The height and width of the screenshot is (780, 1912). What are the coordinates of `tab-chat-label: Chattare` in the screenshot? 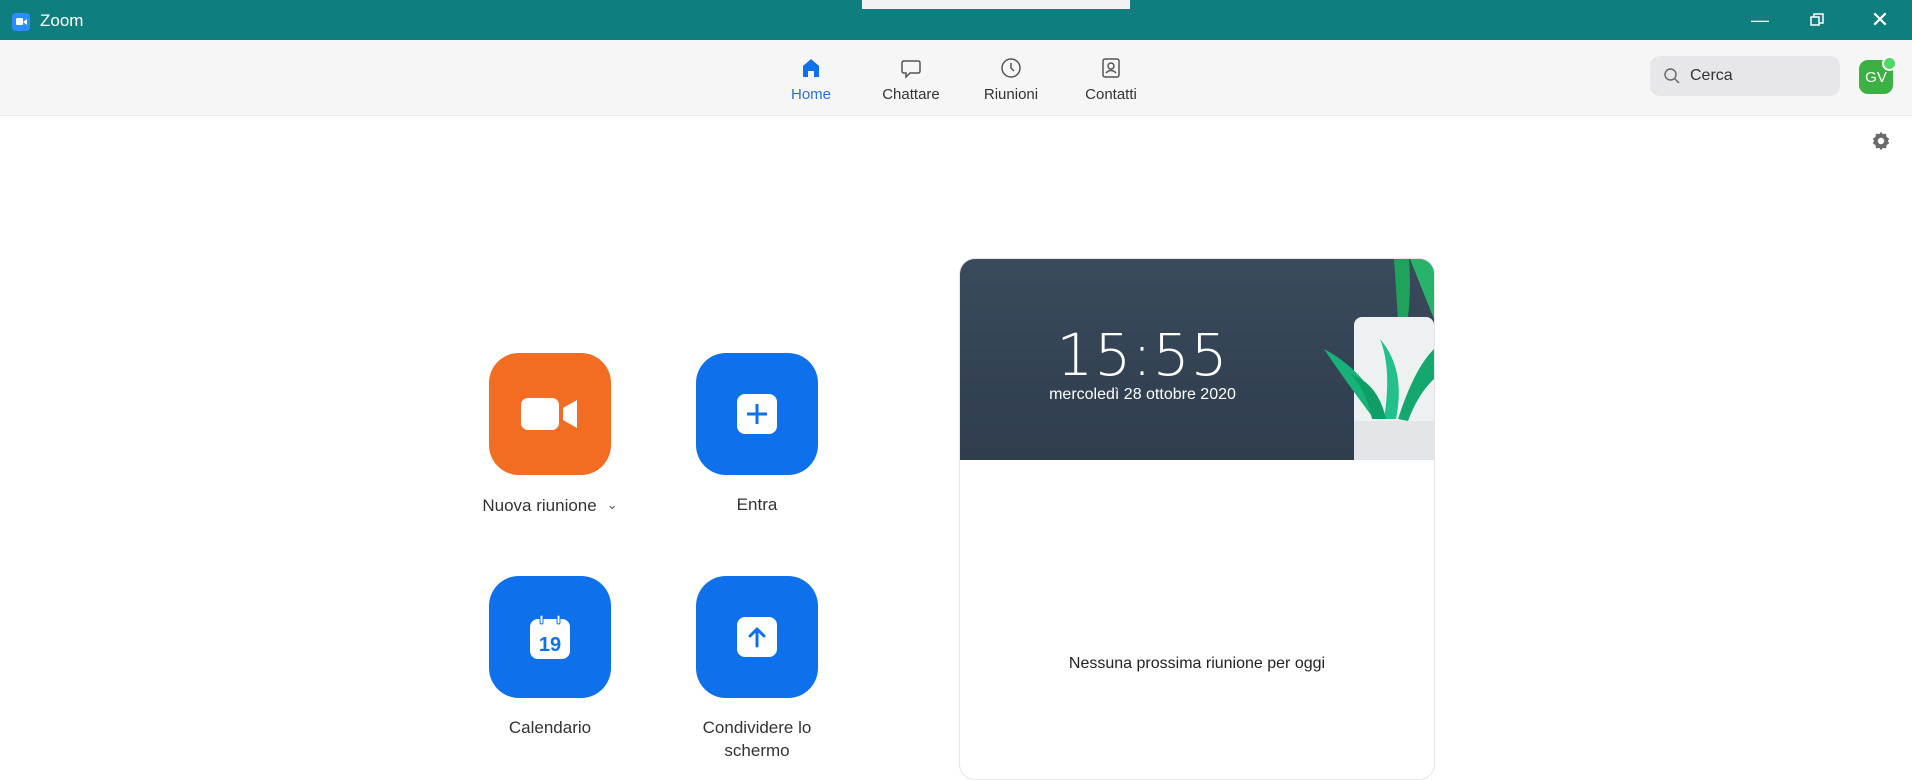 It's located at (911, 94).